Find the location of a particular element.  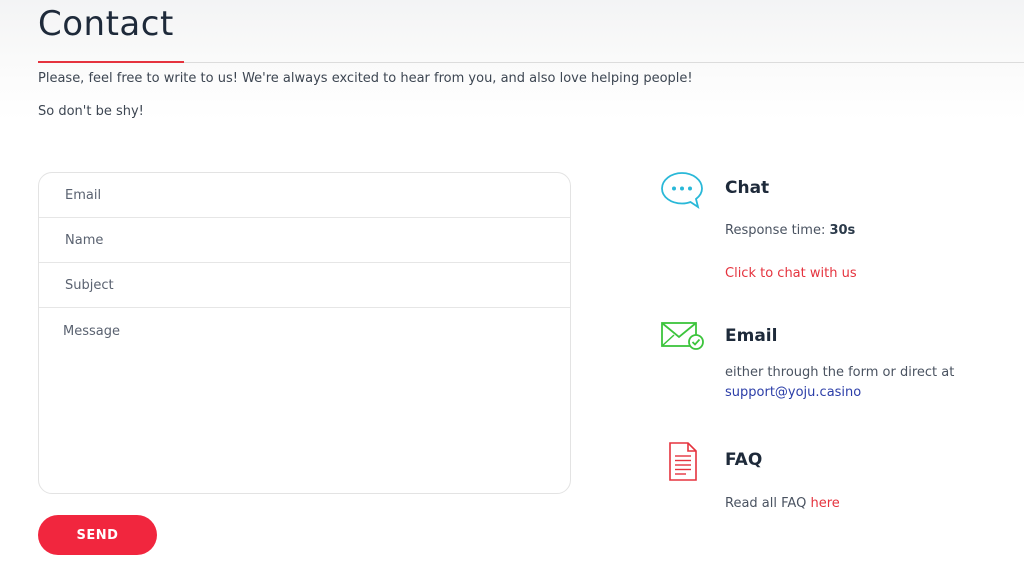

faq-text: Read all FAQ here is located at coordinates (782, 504).